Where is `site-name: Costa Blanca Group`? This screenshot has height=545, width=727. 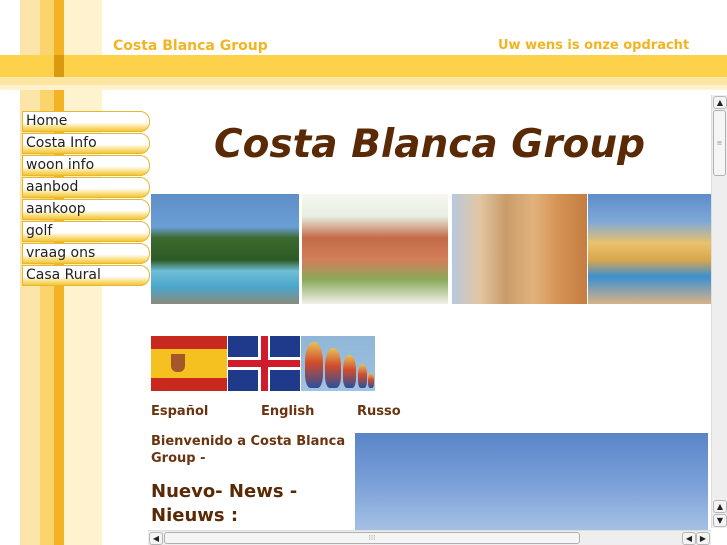
site-name: Costa Blanca Group is located at coordinates (190, 46).